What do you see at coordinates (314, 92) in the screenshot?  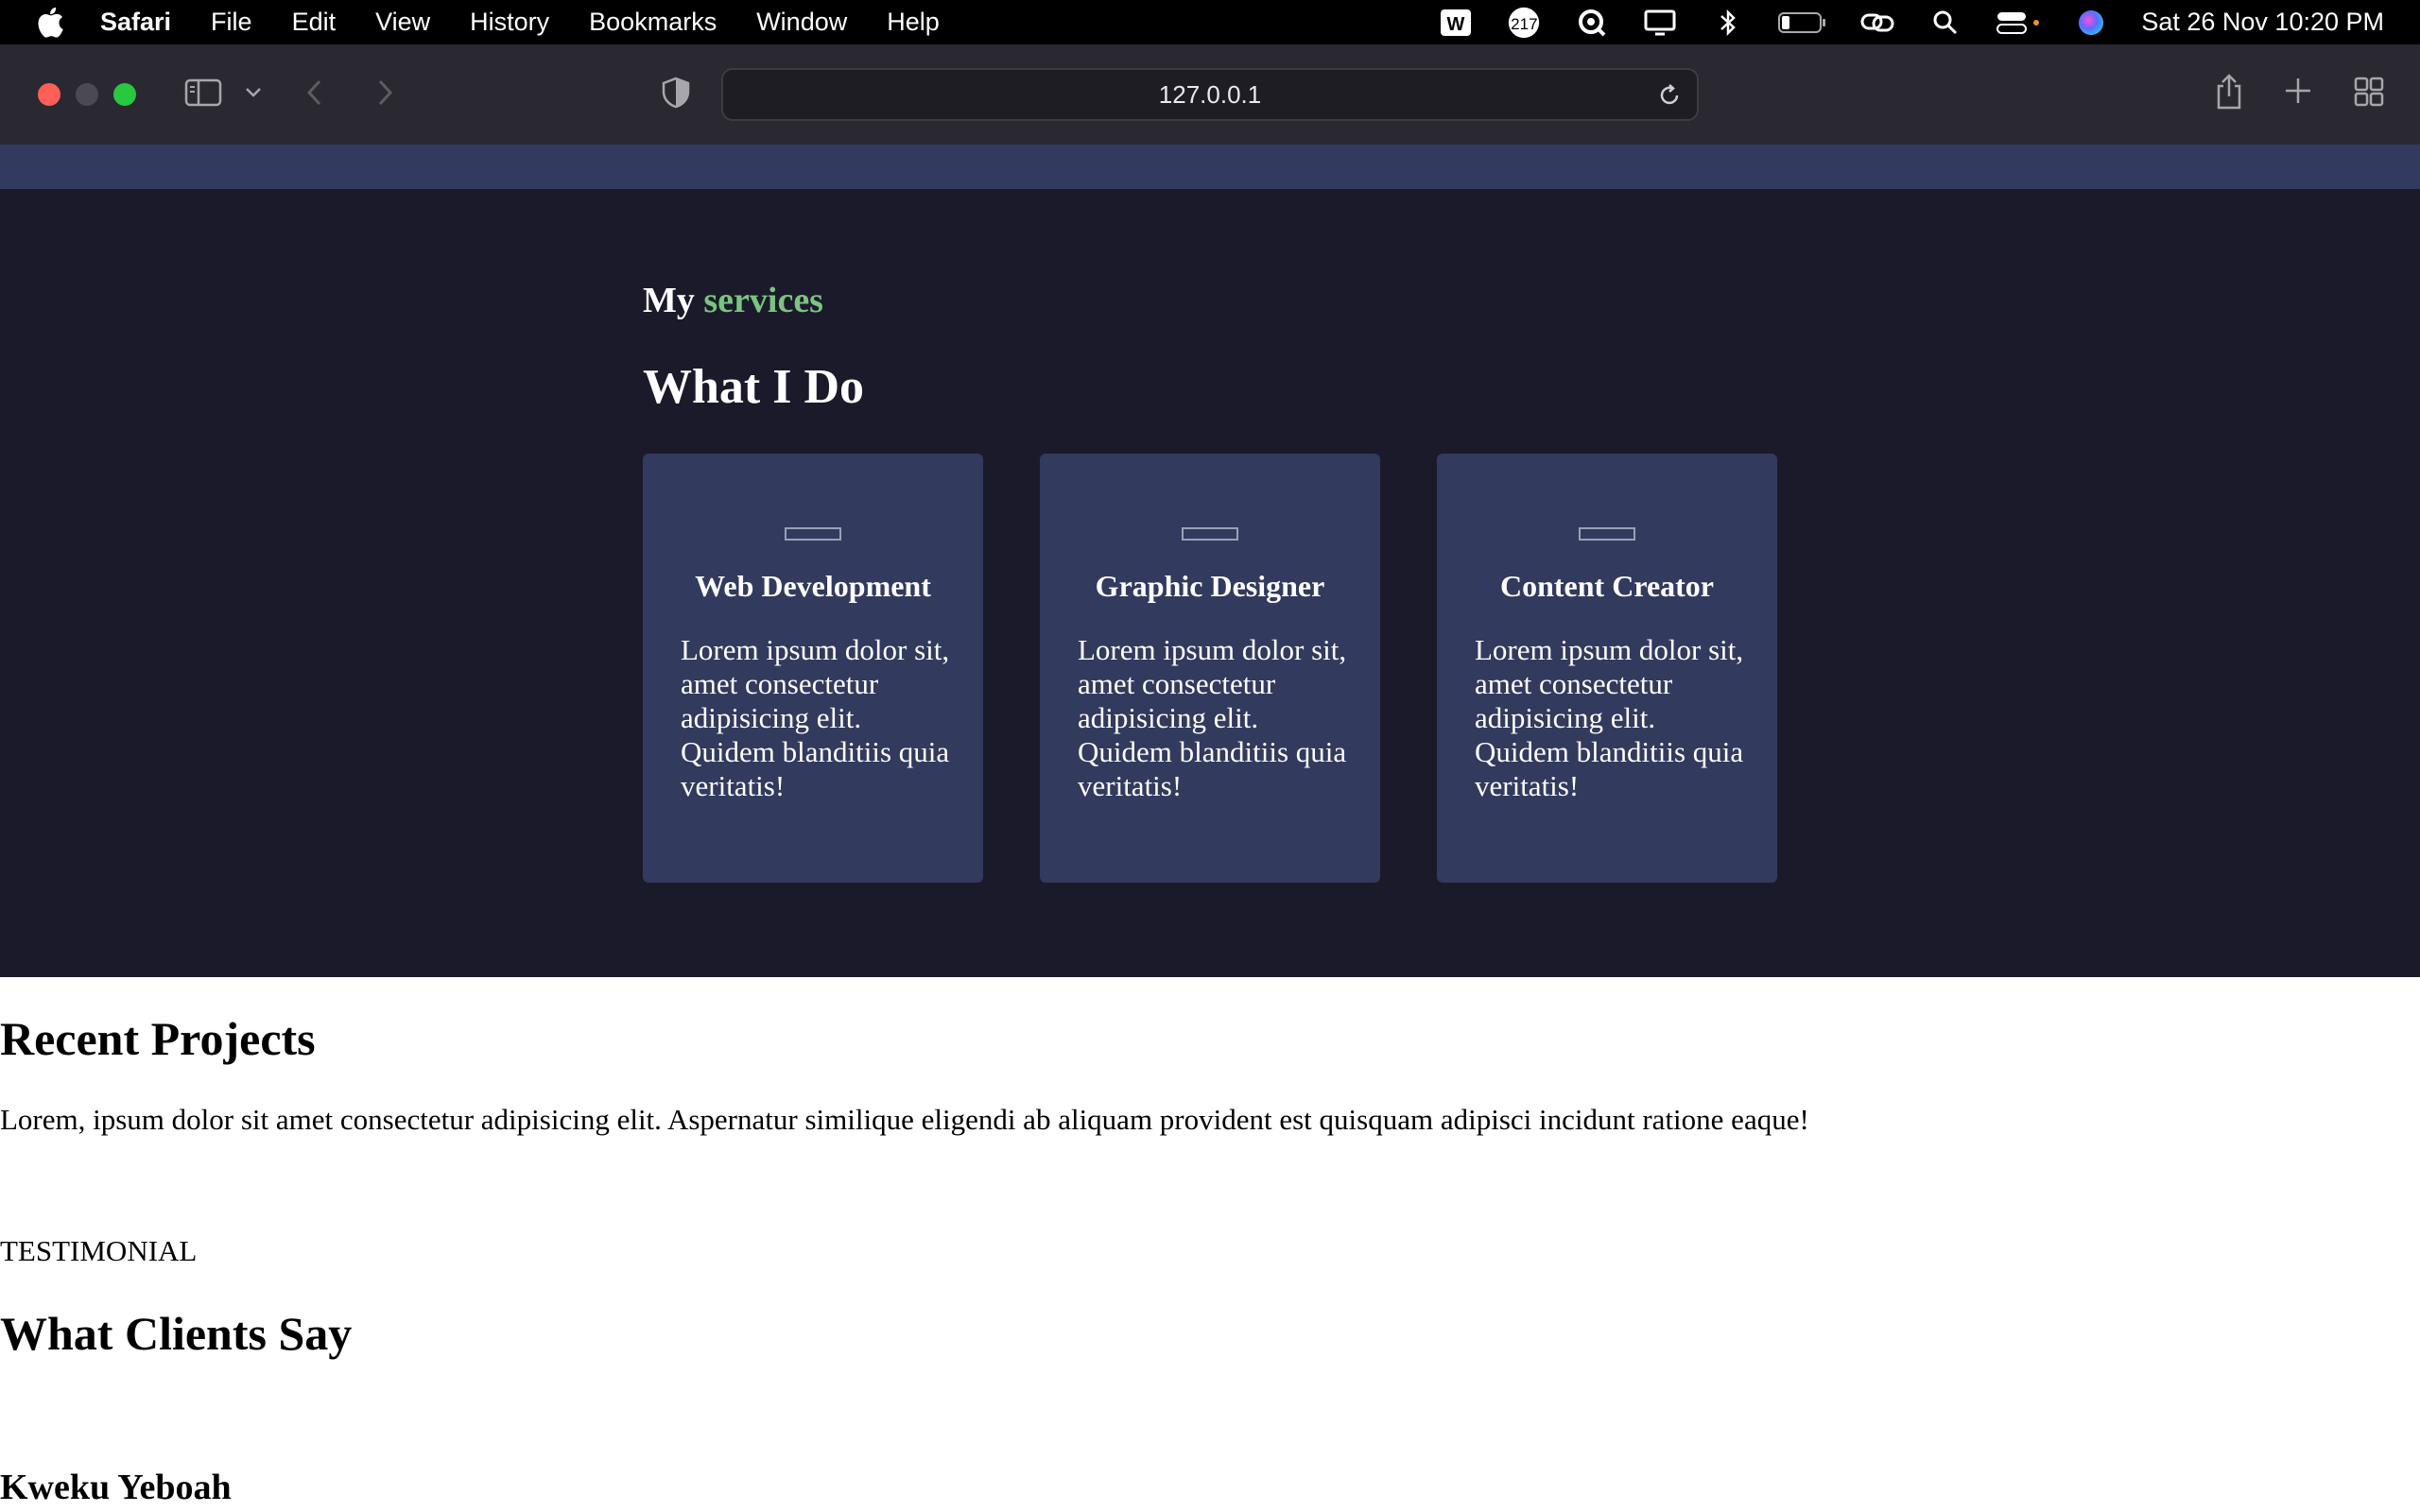 I see `back-arrow-icon` at bounding box center [314, 92].